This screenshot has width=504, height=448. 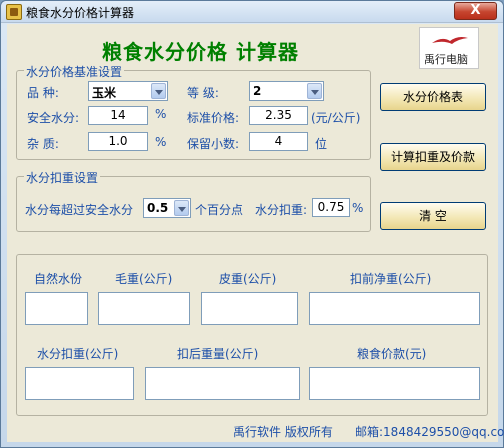 What do you see at coordinates (144, 279) in the screenshot?
I see `gross-weight-label: 毛重(公斤)` at bounding box center [144, 279].